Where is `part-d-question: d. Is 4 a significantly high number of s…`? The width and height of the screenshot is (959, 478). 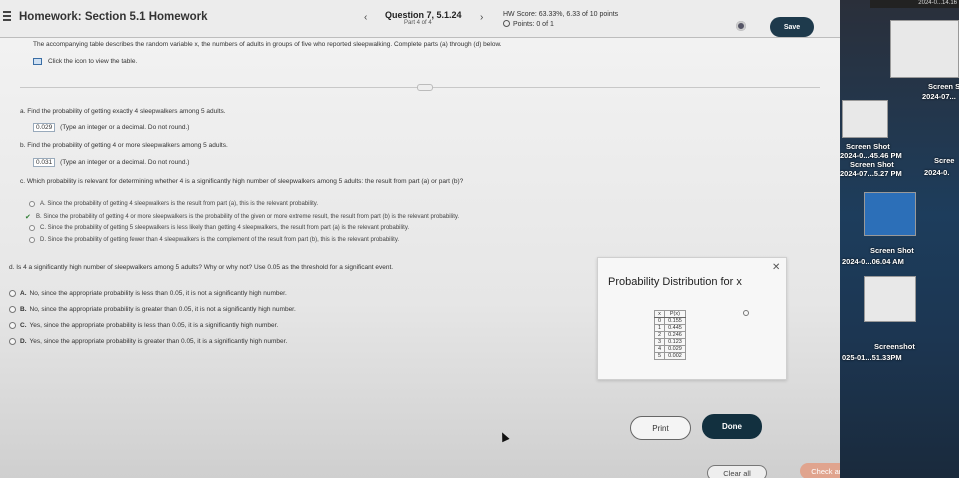 part-d-question: d. Is 4 a significantly high number of s… is located at coordinates (201, 267).